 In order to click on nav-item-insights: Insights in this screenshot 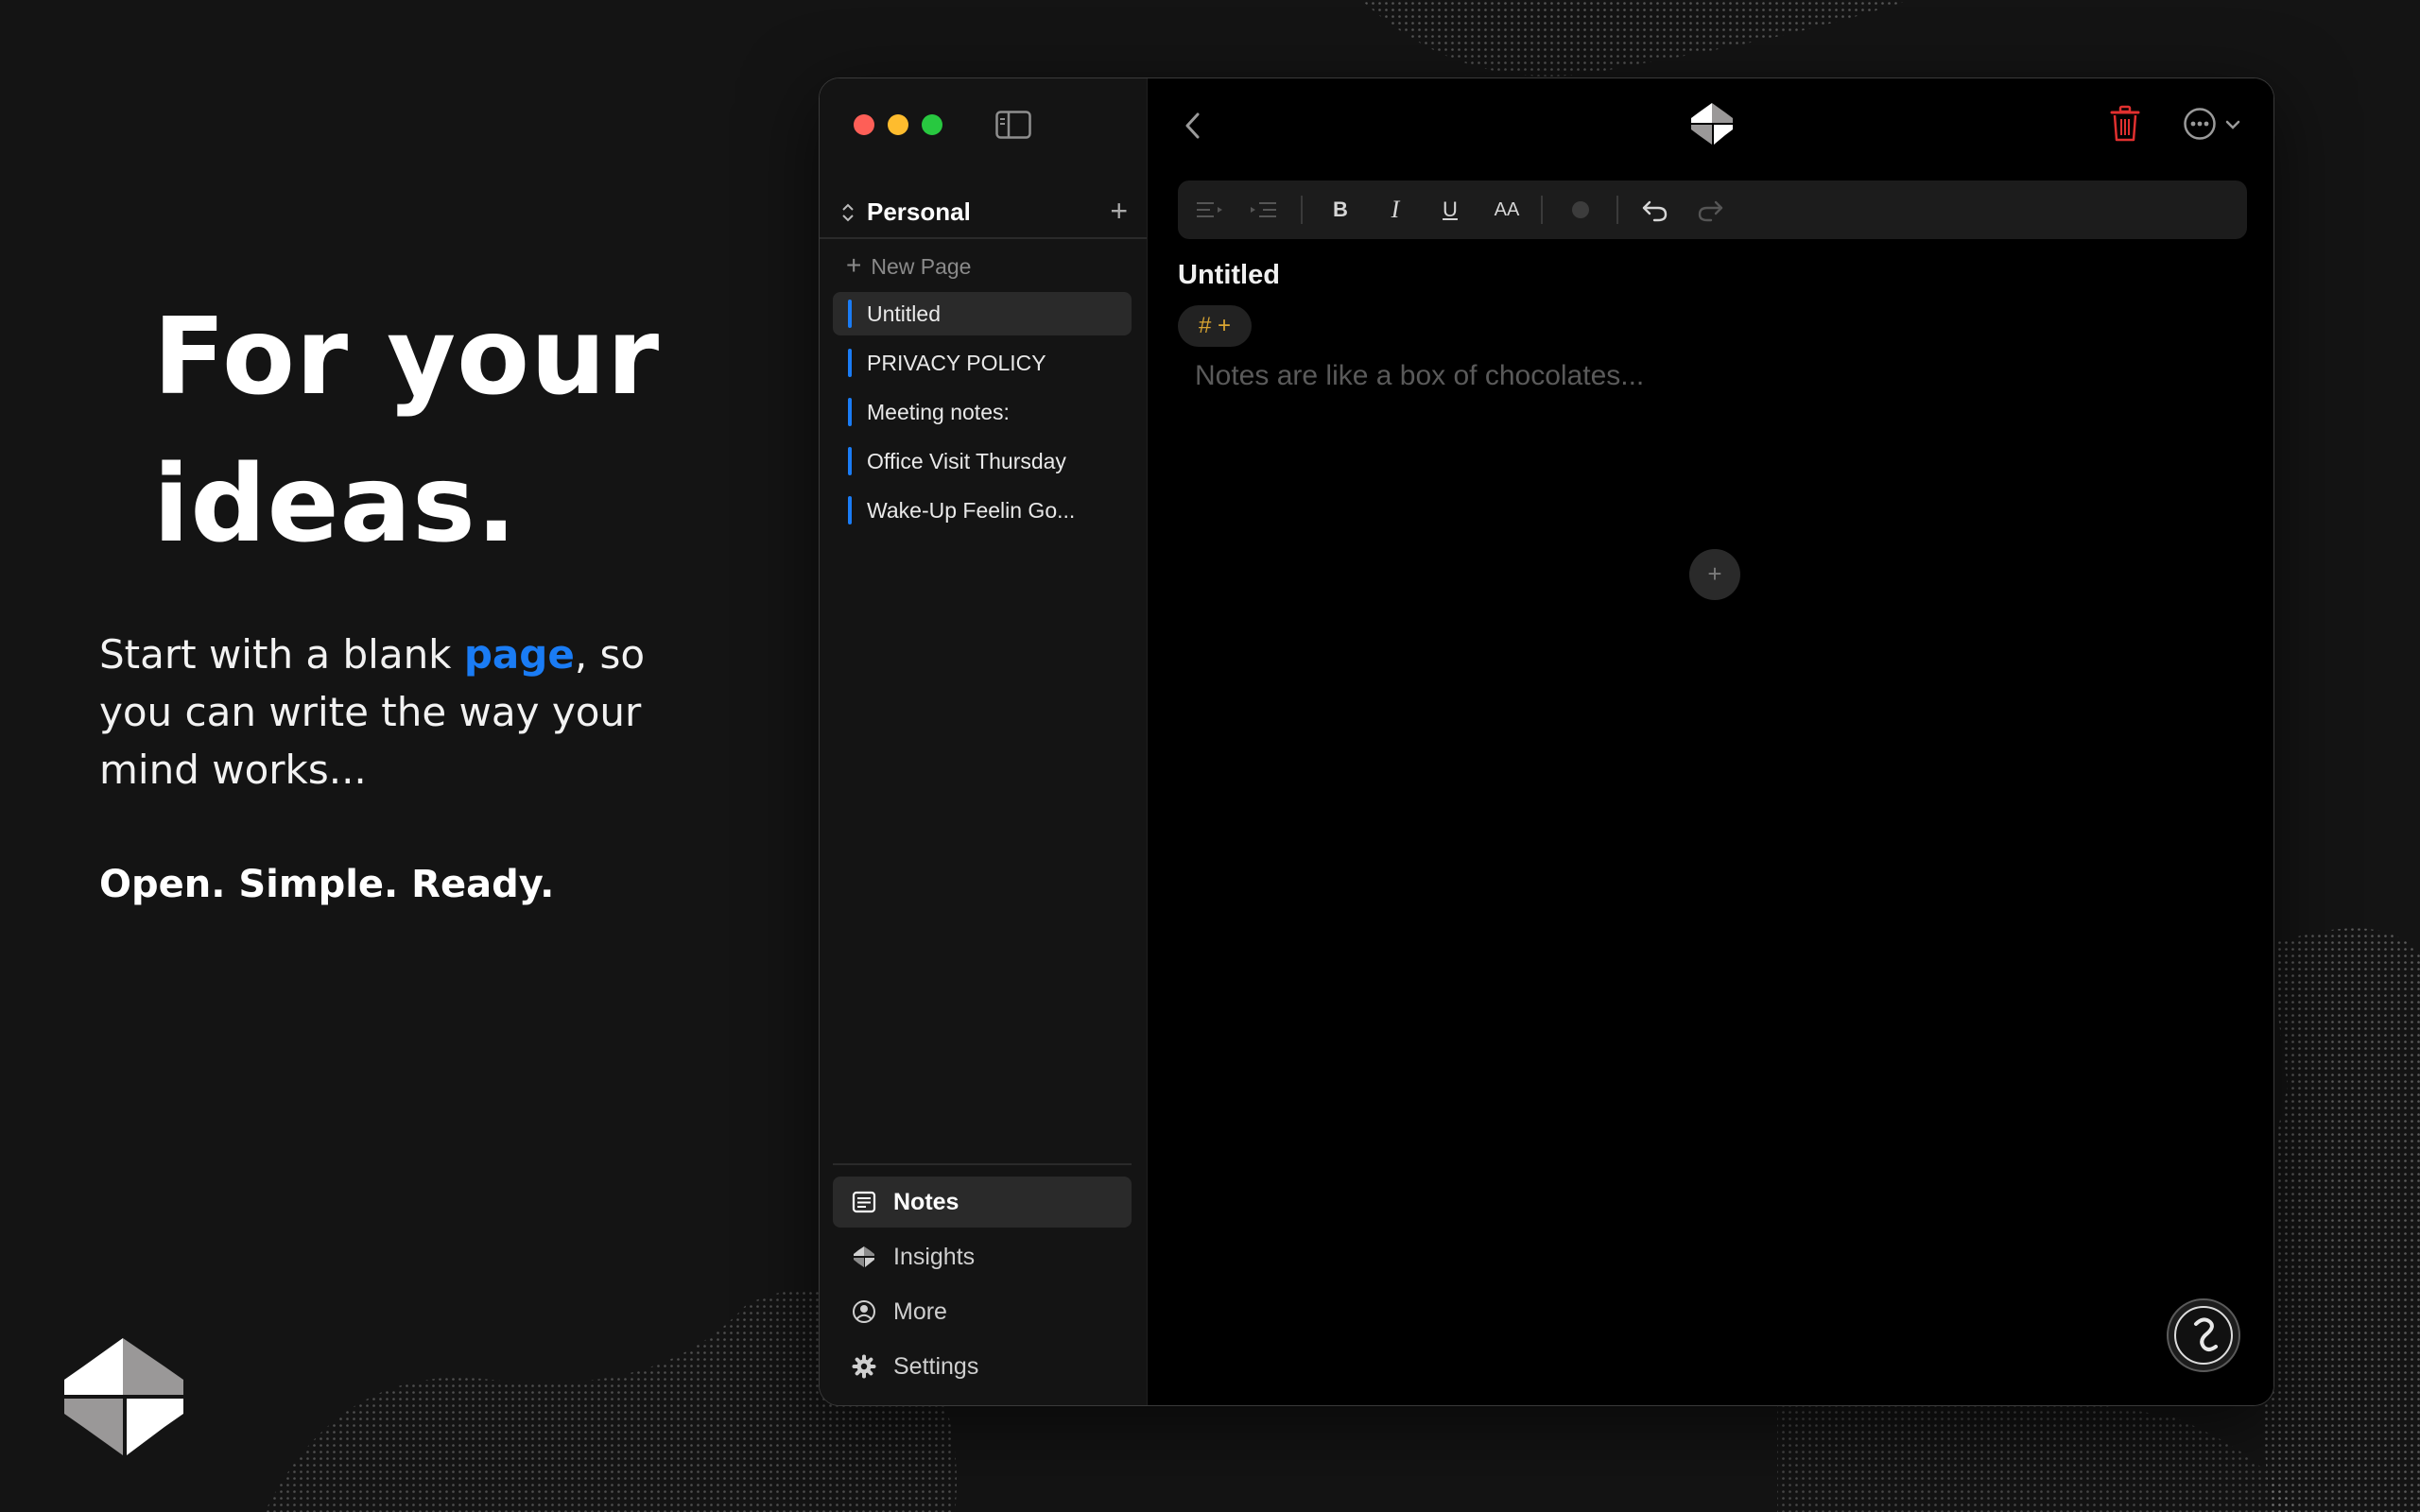, I will do `click(983, 1256)`.